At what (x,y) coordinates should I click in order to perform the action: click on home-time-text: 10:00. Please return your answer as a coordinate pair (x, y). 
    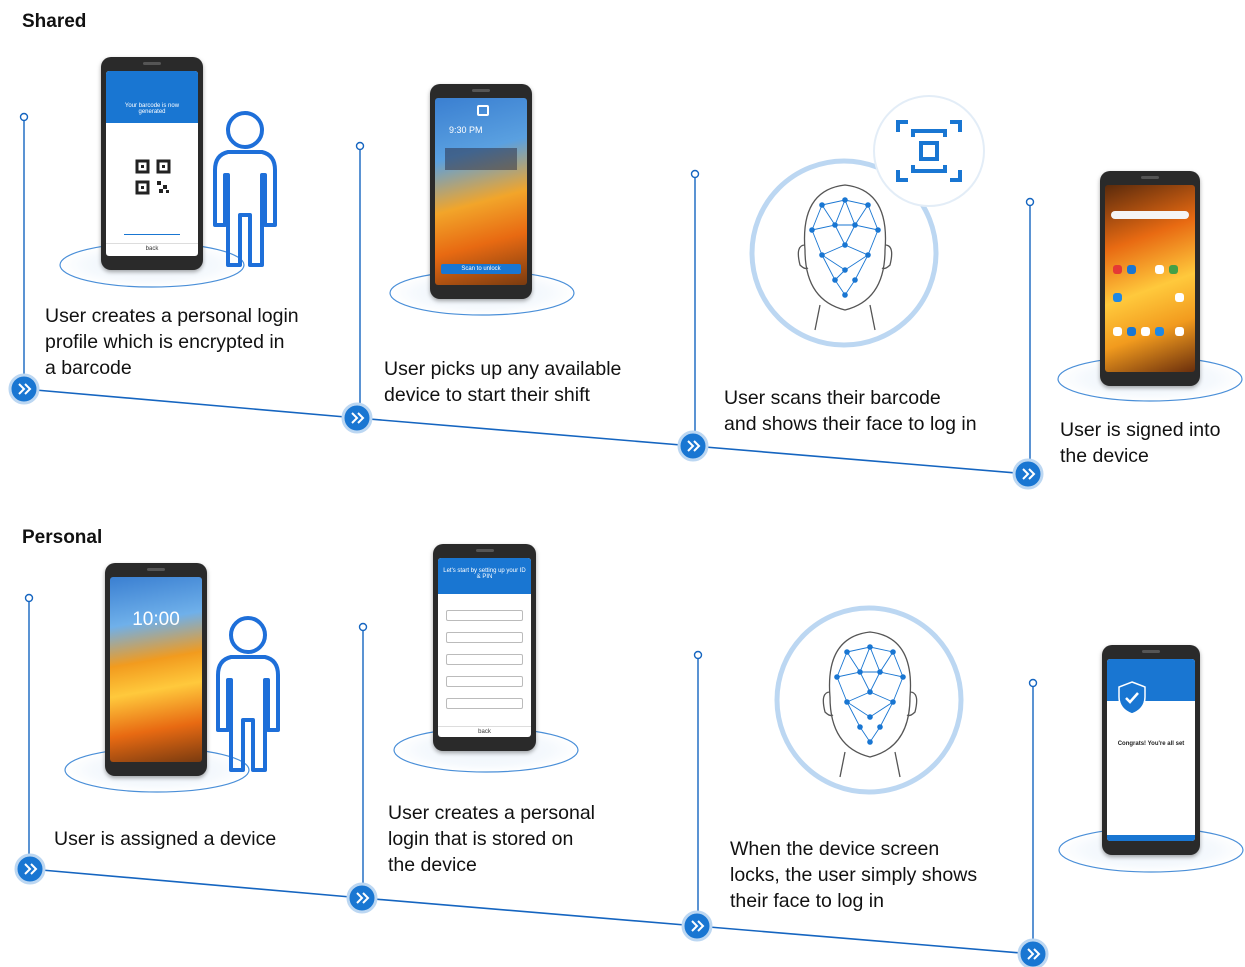
    Looking at the image, I should click on (156, 619).